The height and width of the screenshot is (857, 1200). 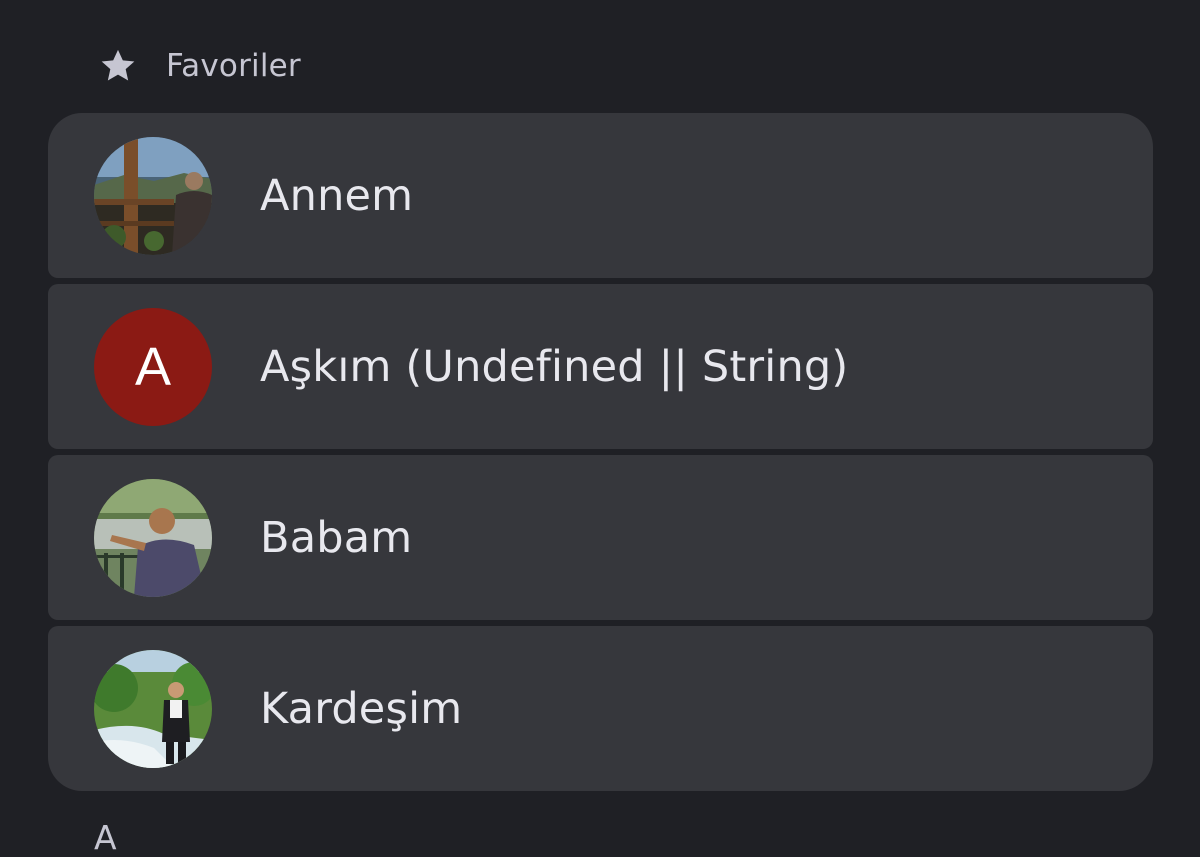 I want to click on contact-name: Aşkım (Undefined || String), so click(x=554, y=366).